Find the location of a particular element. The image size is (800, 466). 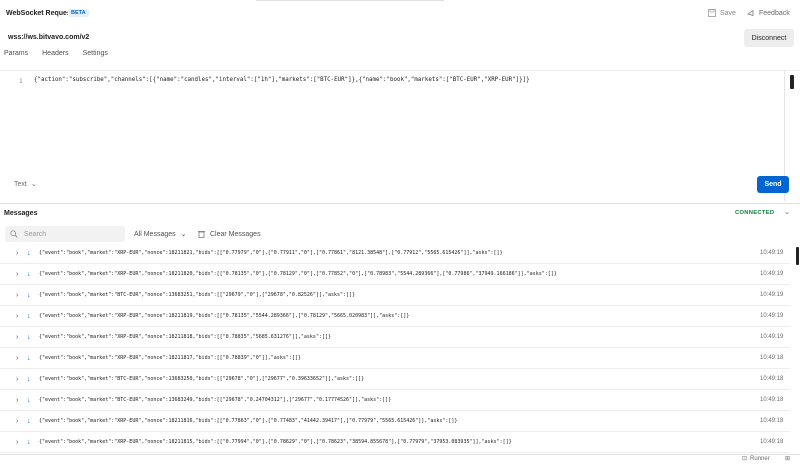

clear-label: Clear Messages is located at coordinates (235, 234).